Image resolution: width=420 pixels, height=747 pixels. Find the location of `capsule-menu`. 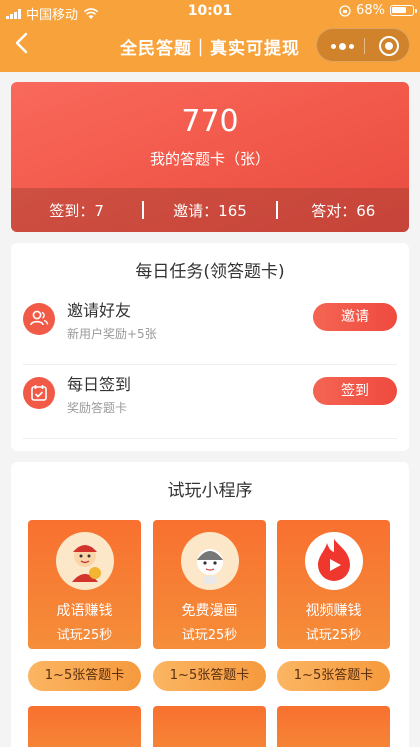

capsule-menu is located at coordinates (363, 45).